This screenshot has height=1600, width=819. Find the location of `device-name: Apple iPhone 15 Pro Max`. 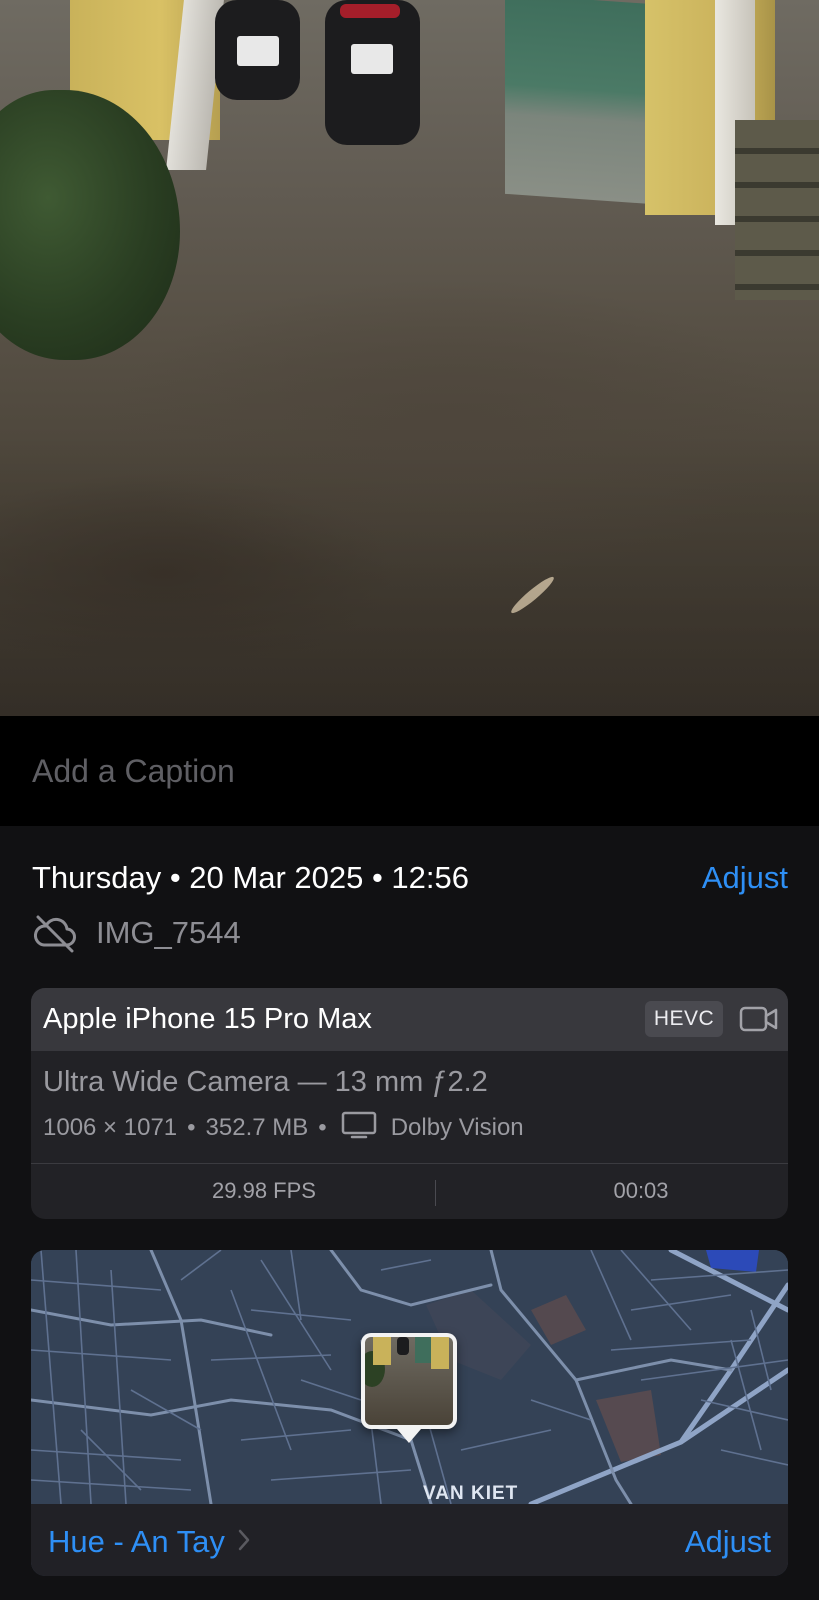

device-name: Apple iPhone 15 Pro Max is located at coordinates (207, 1019).